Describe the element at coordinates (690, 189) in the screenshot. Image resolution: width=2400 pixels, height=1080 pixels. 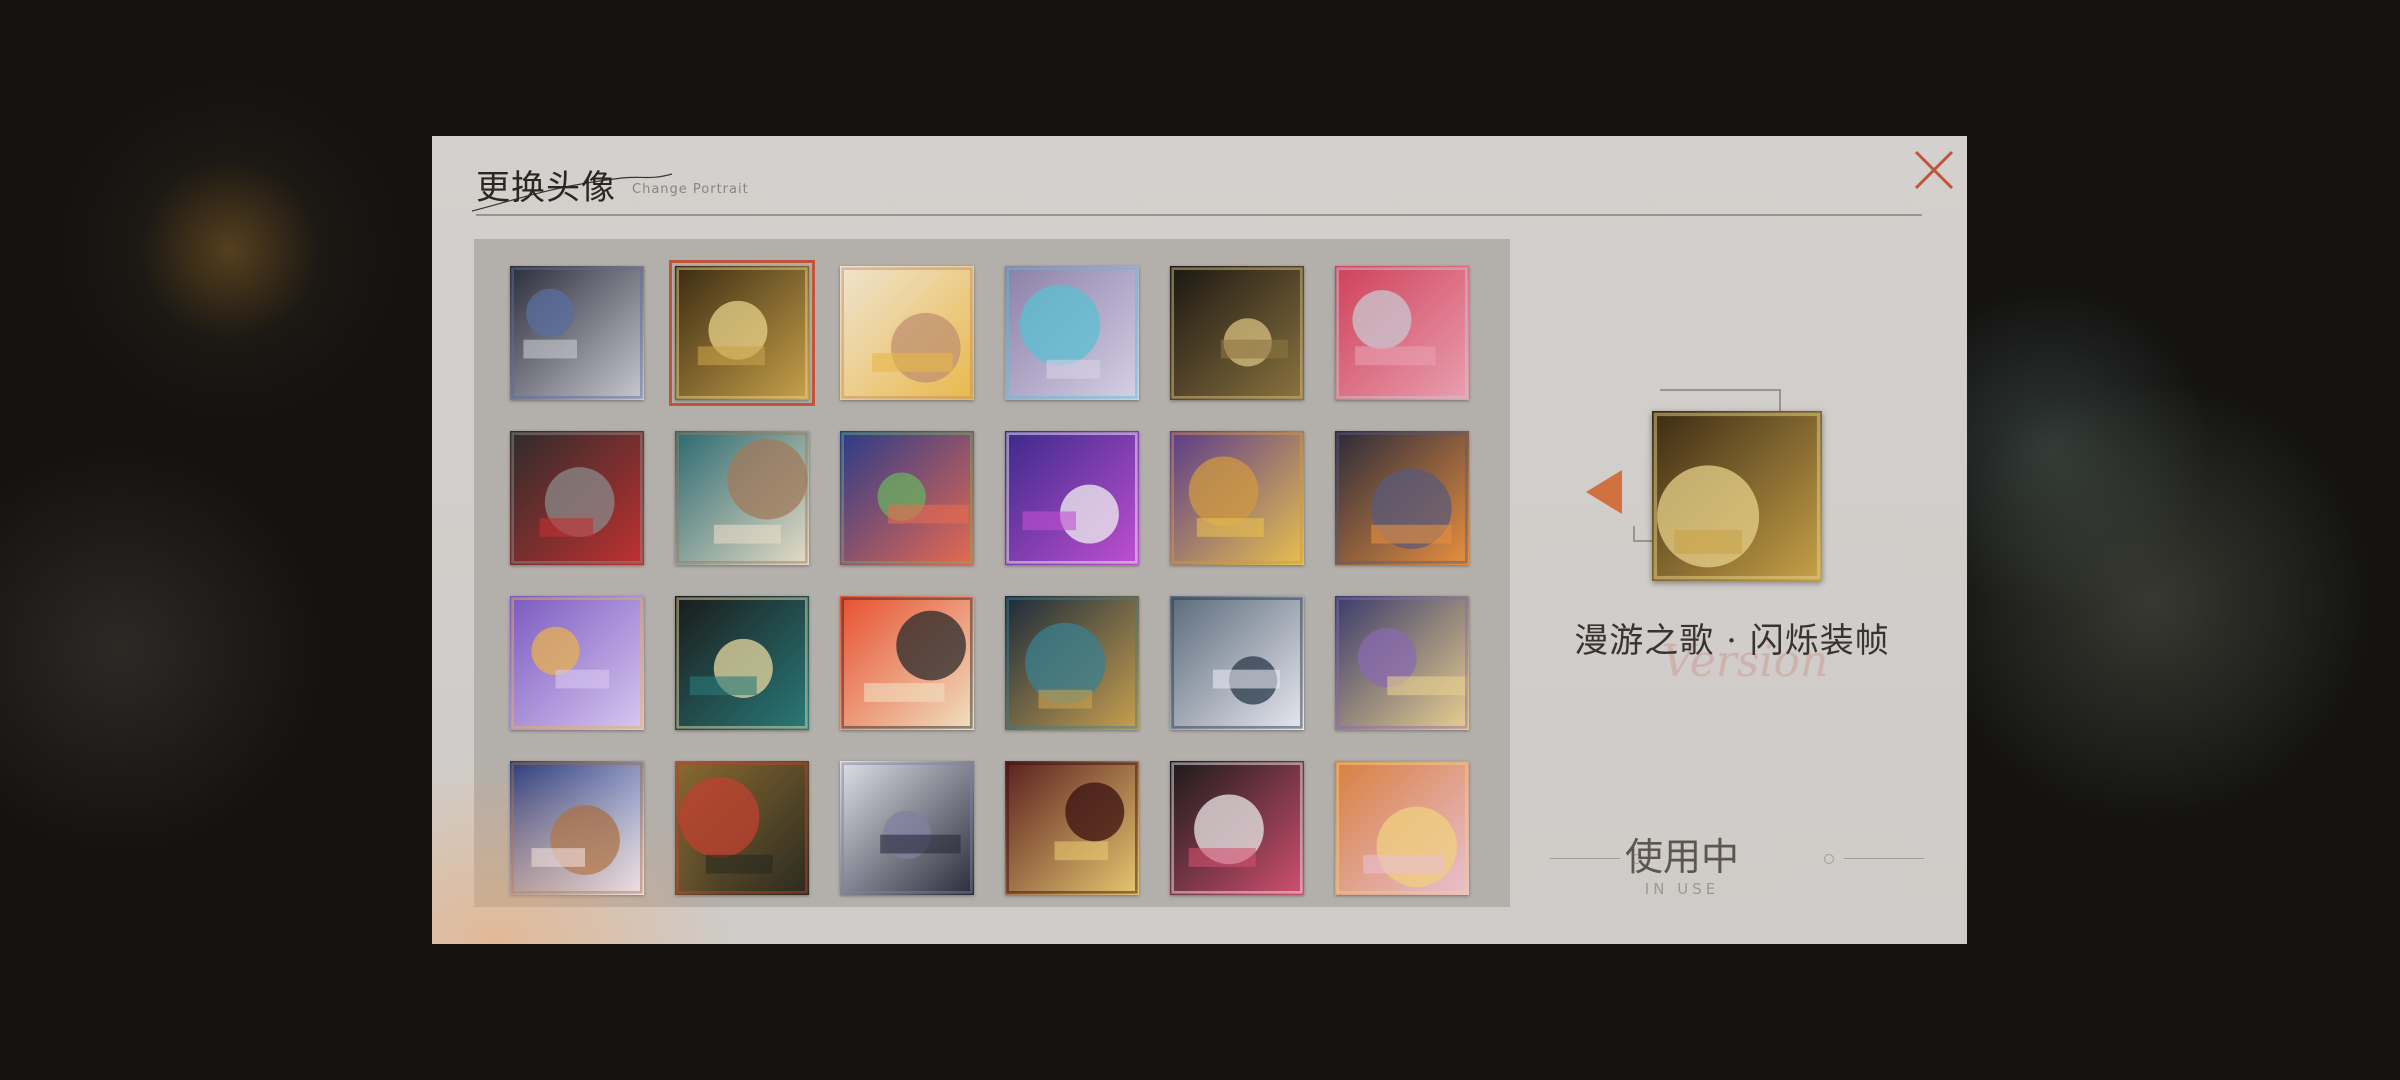
I see `dialog-subtitle: Change Portrait` at that location.